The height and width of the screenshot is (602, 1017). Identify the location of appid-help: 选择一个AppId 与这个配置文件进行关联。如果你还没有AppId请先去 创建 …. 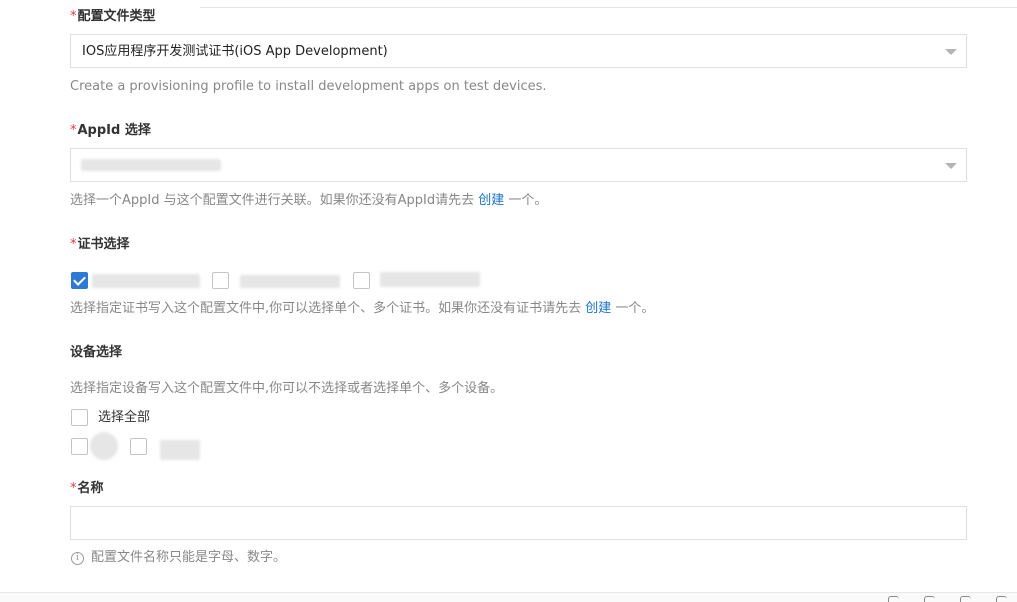
(308, 201).